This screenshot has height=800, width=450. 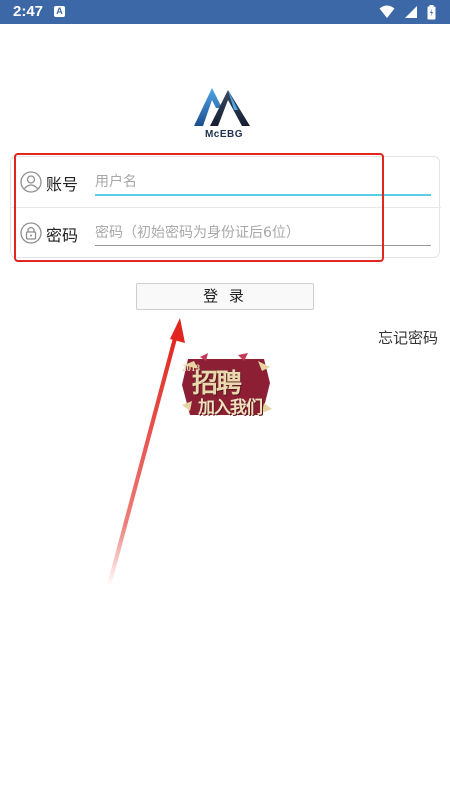 I want to click on password-underline, so click(x=263, y=245).